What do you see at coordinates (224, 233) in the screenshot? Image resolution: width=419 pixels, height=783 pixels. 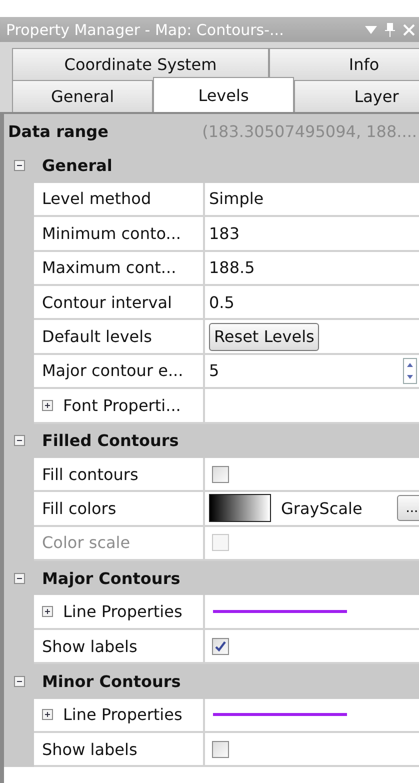 I see `property-value: 183` at bounding box center [224, 233].